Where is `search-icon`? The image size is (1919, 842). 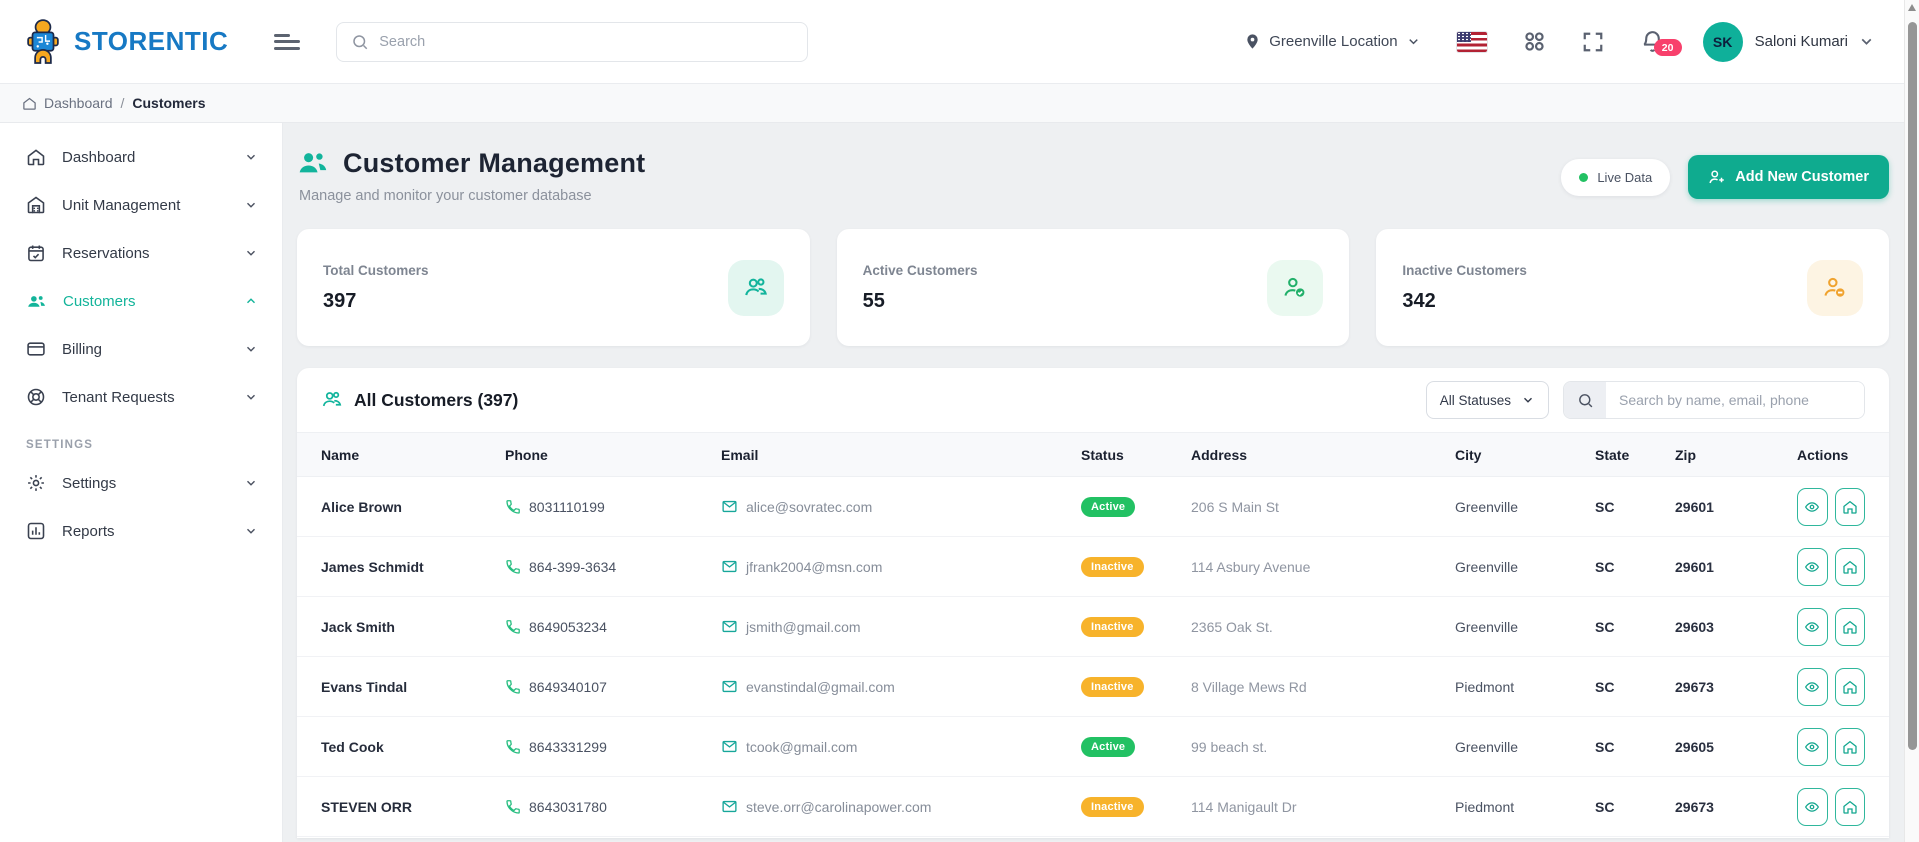
search-icon is located at coordinates (360, 41).